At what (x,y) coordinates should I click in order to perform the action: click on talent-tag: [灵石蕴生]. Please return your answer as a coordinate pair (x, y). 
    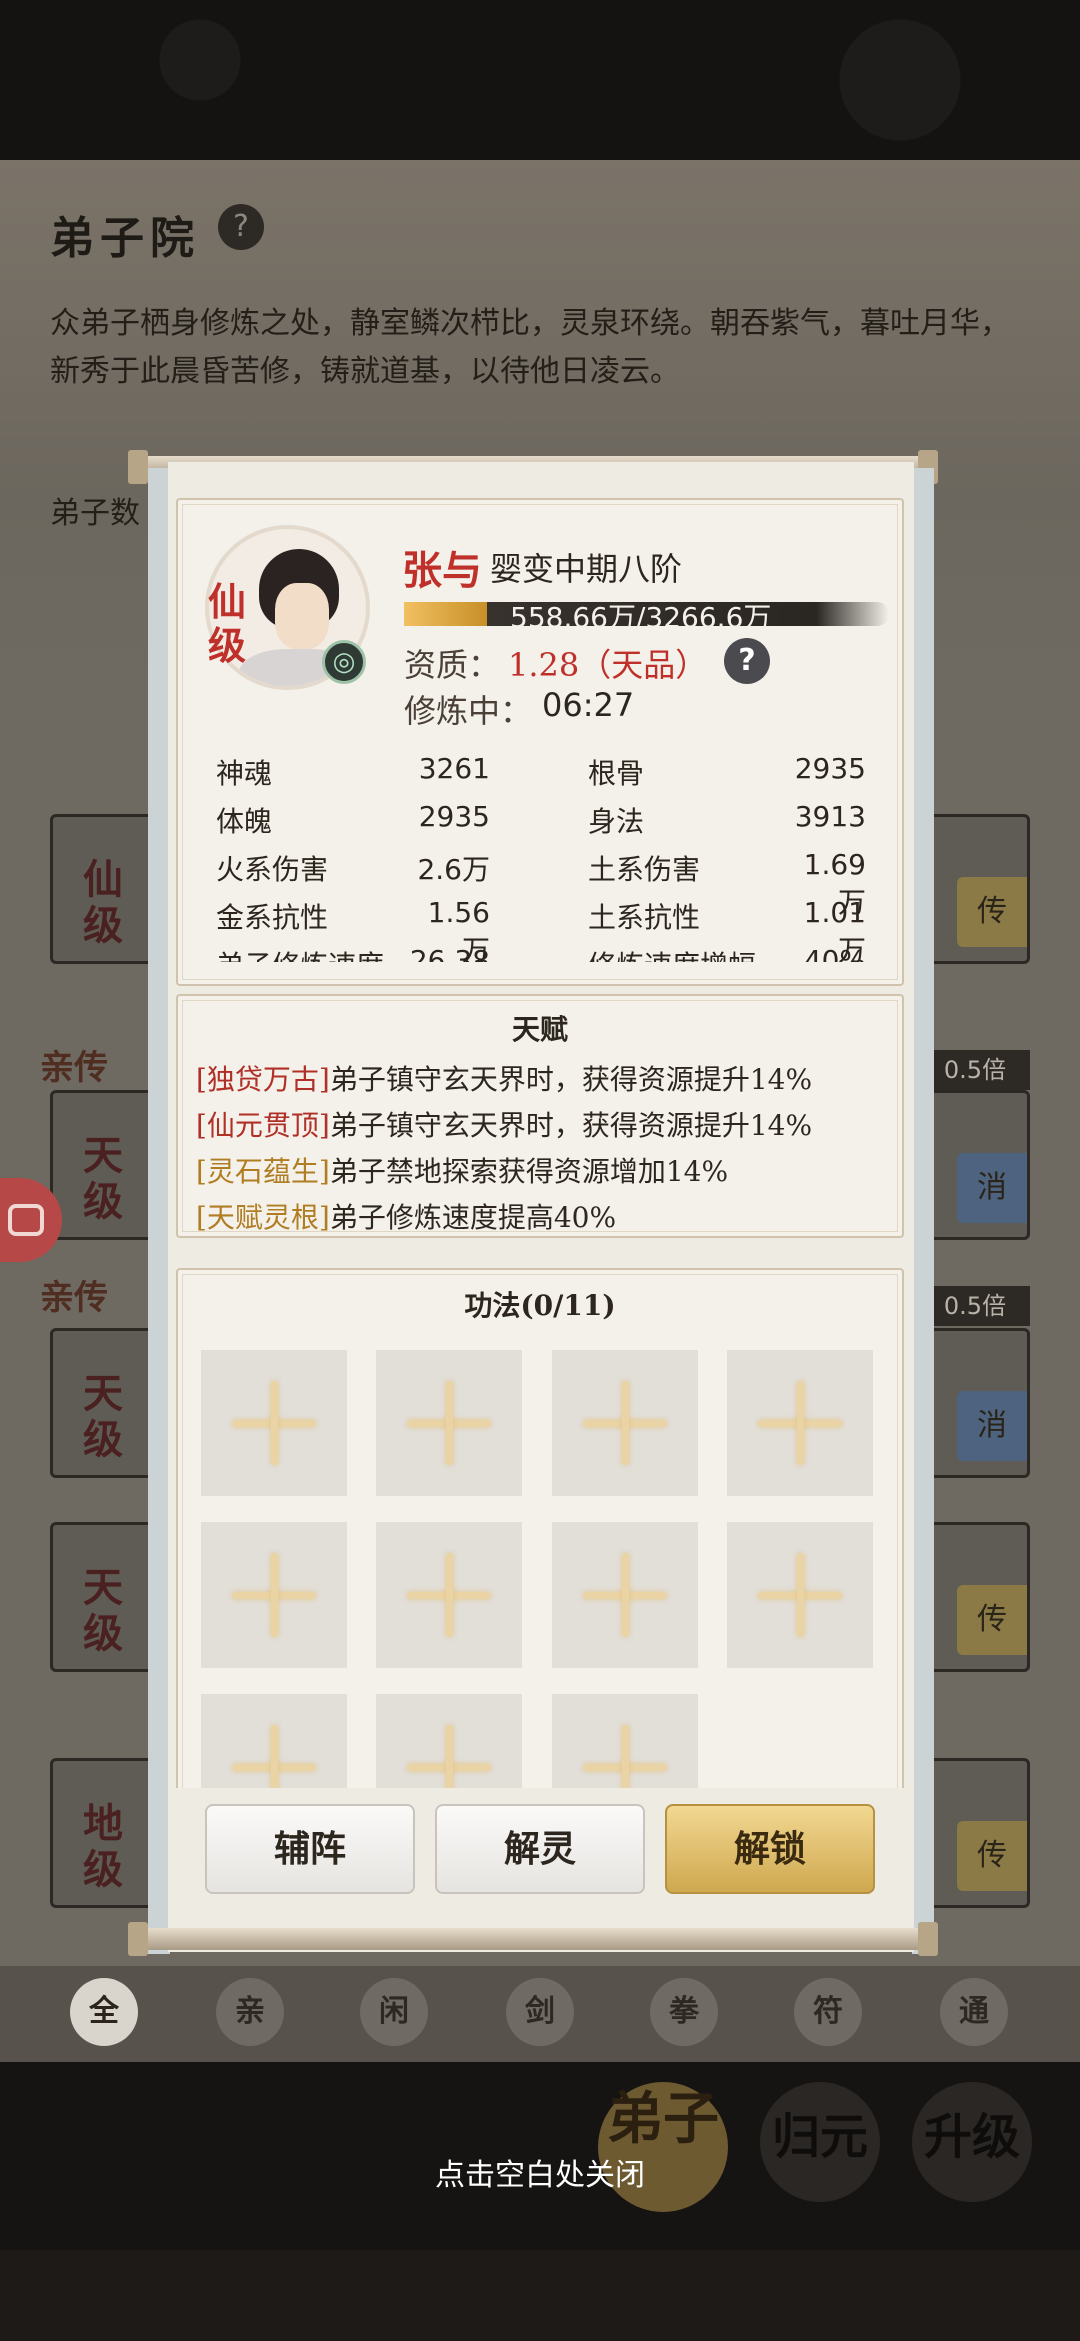
    Looking at the image, I should click on (263, 1171).